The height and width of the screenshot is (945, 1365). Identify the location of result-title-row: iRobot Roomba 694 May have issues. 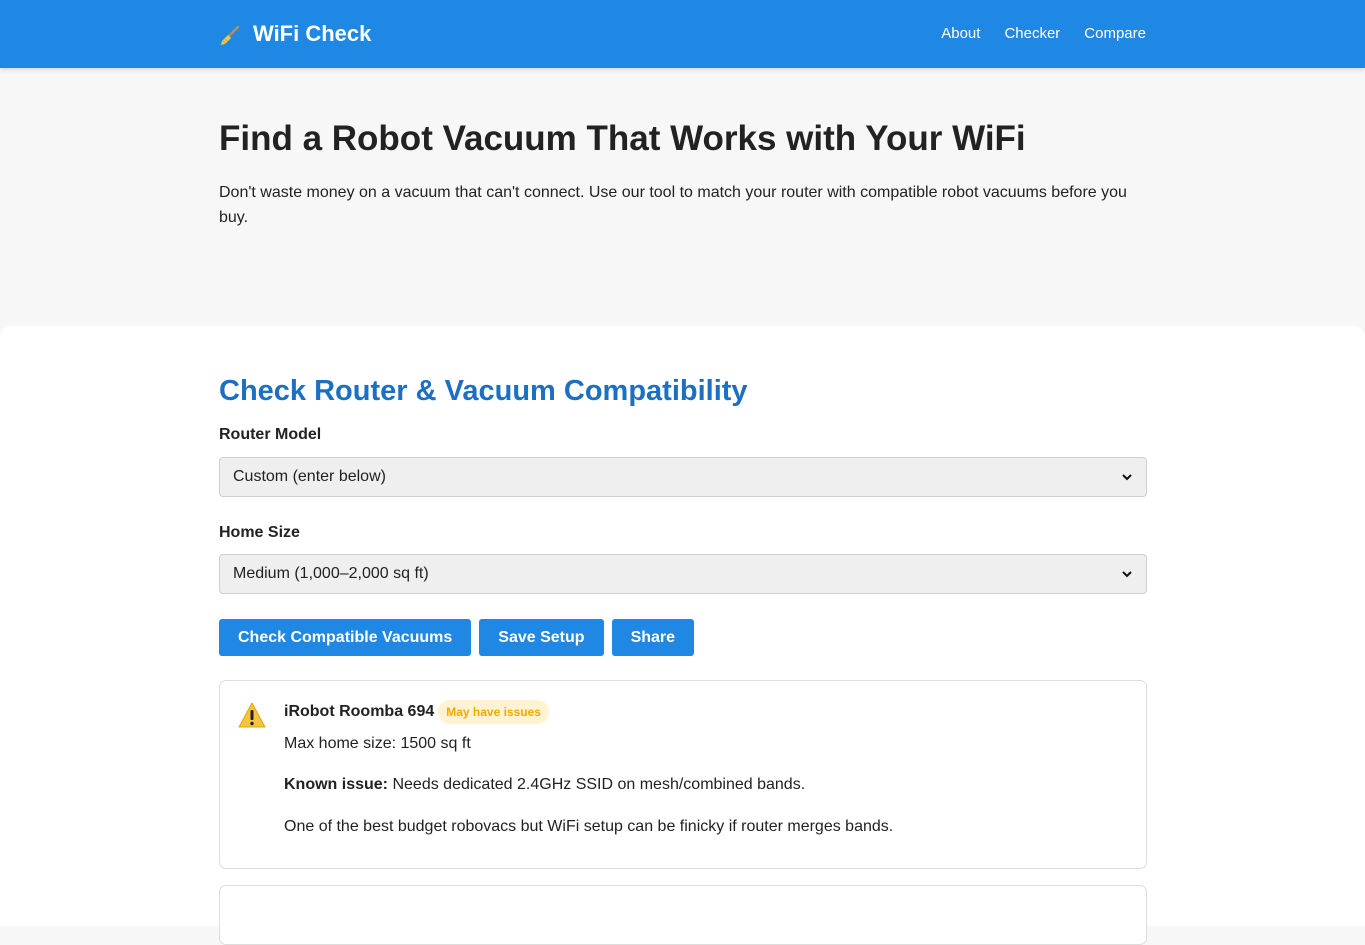
(704, 712).